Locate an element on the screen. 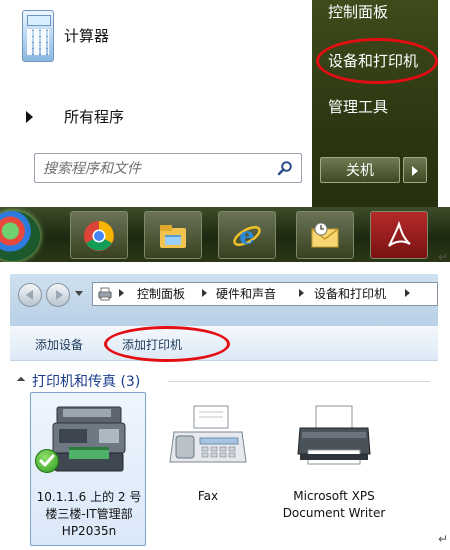 This screenshot has height=550, width=450. highlight-ellipse-add-printer is located at coordinates (167, 344).